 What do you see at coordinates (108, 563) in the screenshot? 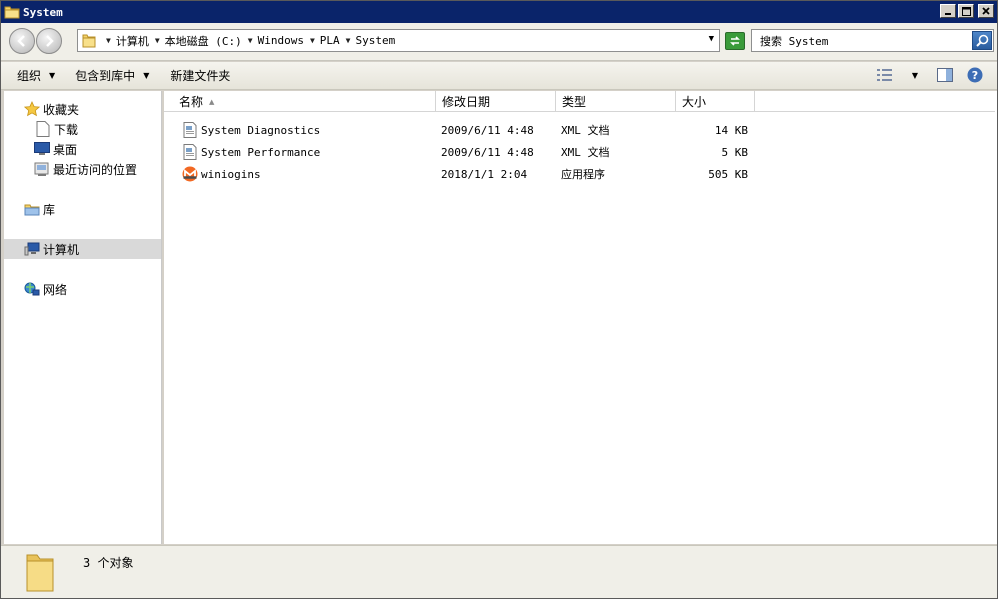
I see `item-count: 3 个对象` at bounding box center [108, 563].